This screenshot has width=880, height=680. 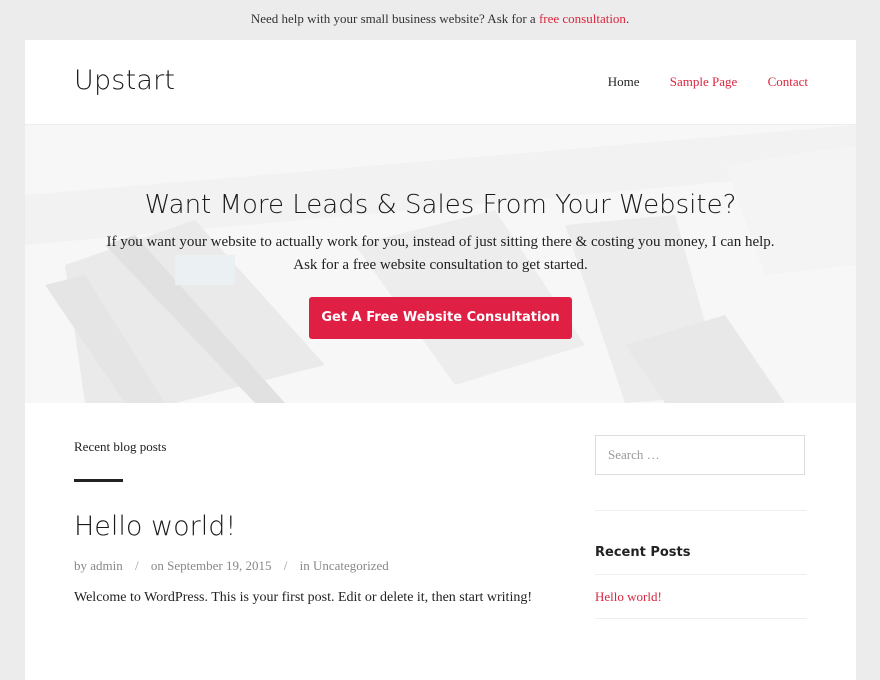 What do you see at coordinates (80, 565) in the screenshot?
I see `meta-by-label: by` at bounding box center [80, 565].